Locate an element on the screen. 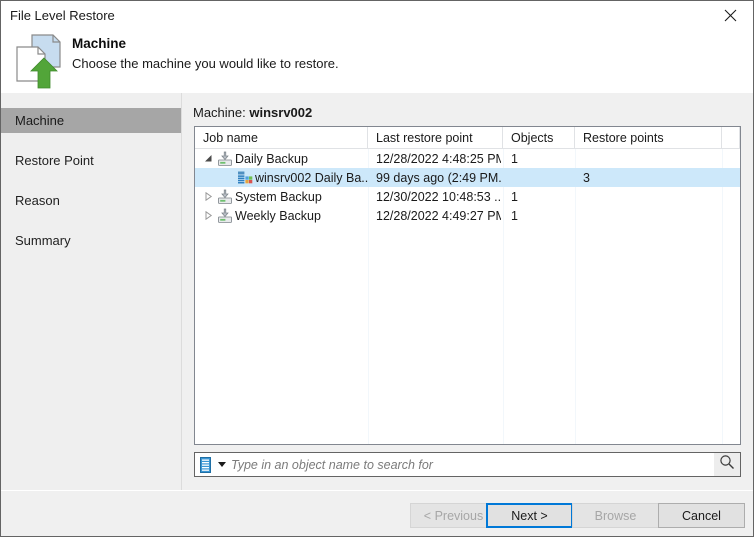 This screenshot has width=754, height=537. column-header-label: Last restore point is located at coordinates (424, 138).